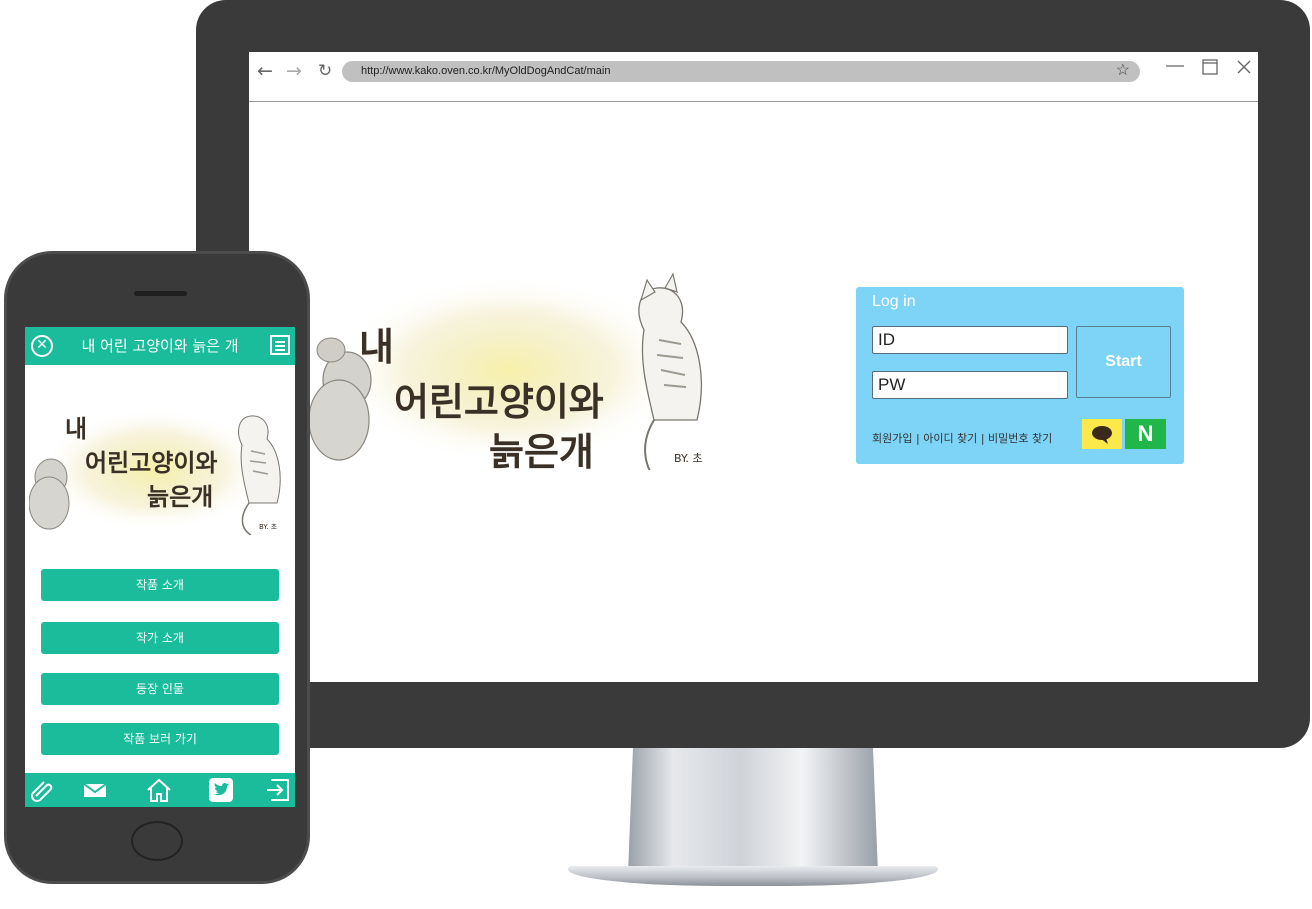 The image size is (1312, 909). What do you see at coordinates (970, 385) in the screenshot?
I see `password-input: PW` at bounding box center [970, 385].